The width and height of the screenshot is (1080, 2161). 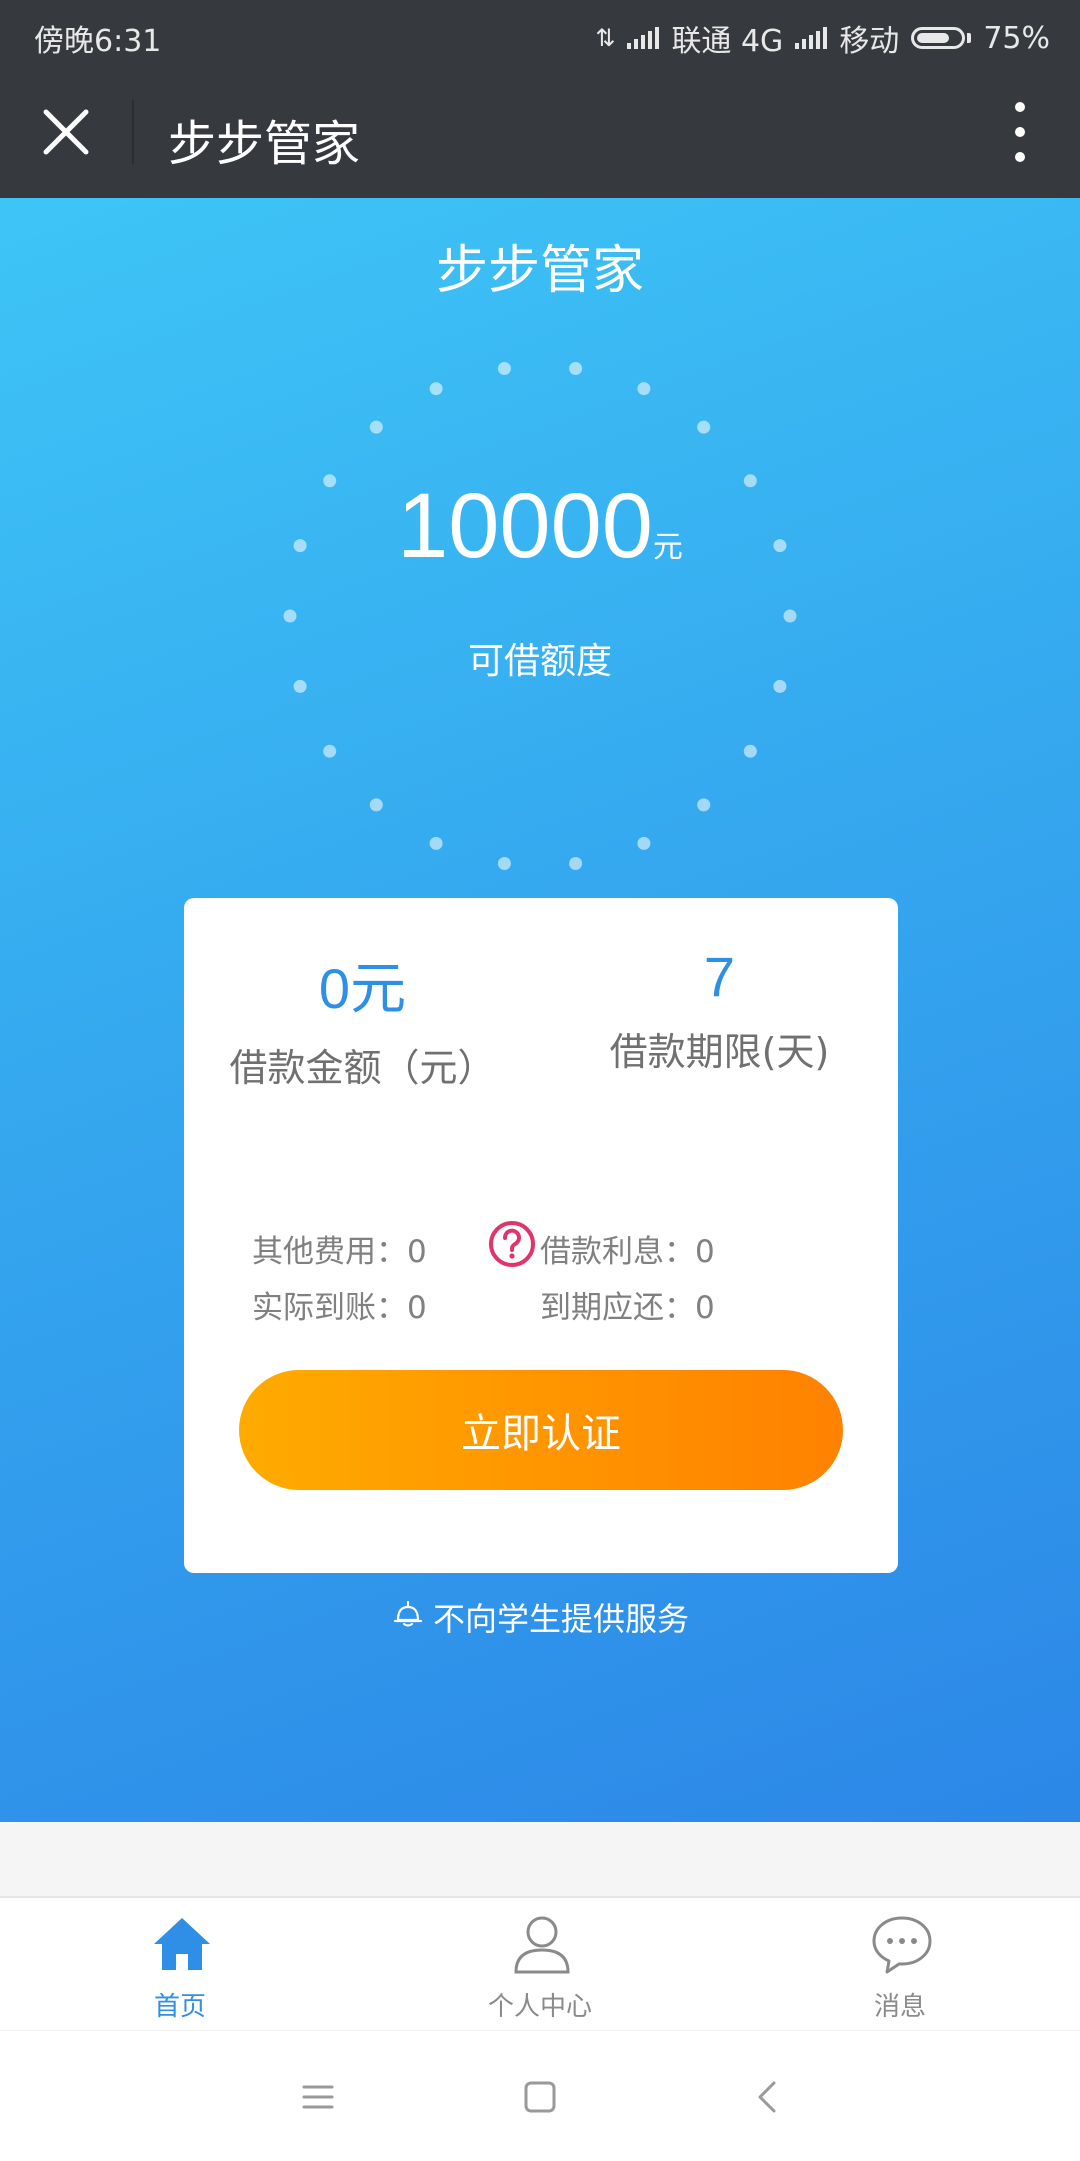 What do you see at coordinates (539, 661) in the screenshot?
I see `credit-amount-label: 可借额度` at bounding box center [539, 661].